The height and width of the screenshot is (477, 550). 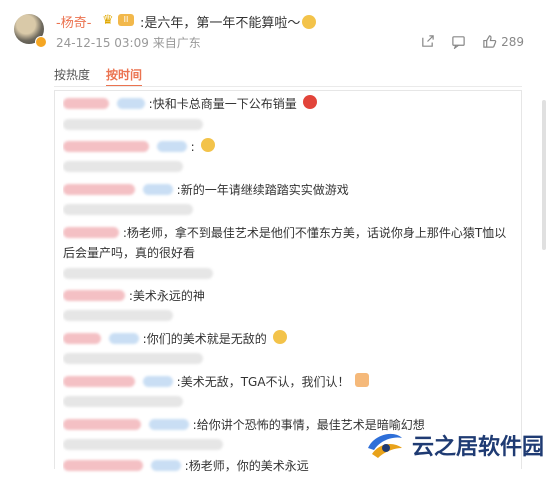 I want to click on comment-row: :你们的美术就是无敌的, so click(x=288, y=340).